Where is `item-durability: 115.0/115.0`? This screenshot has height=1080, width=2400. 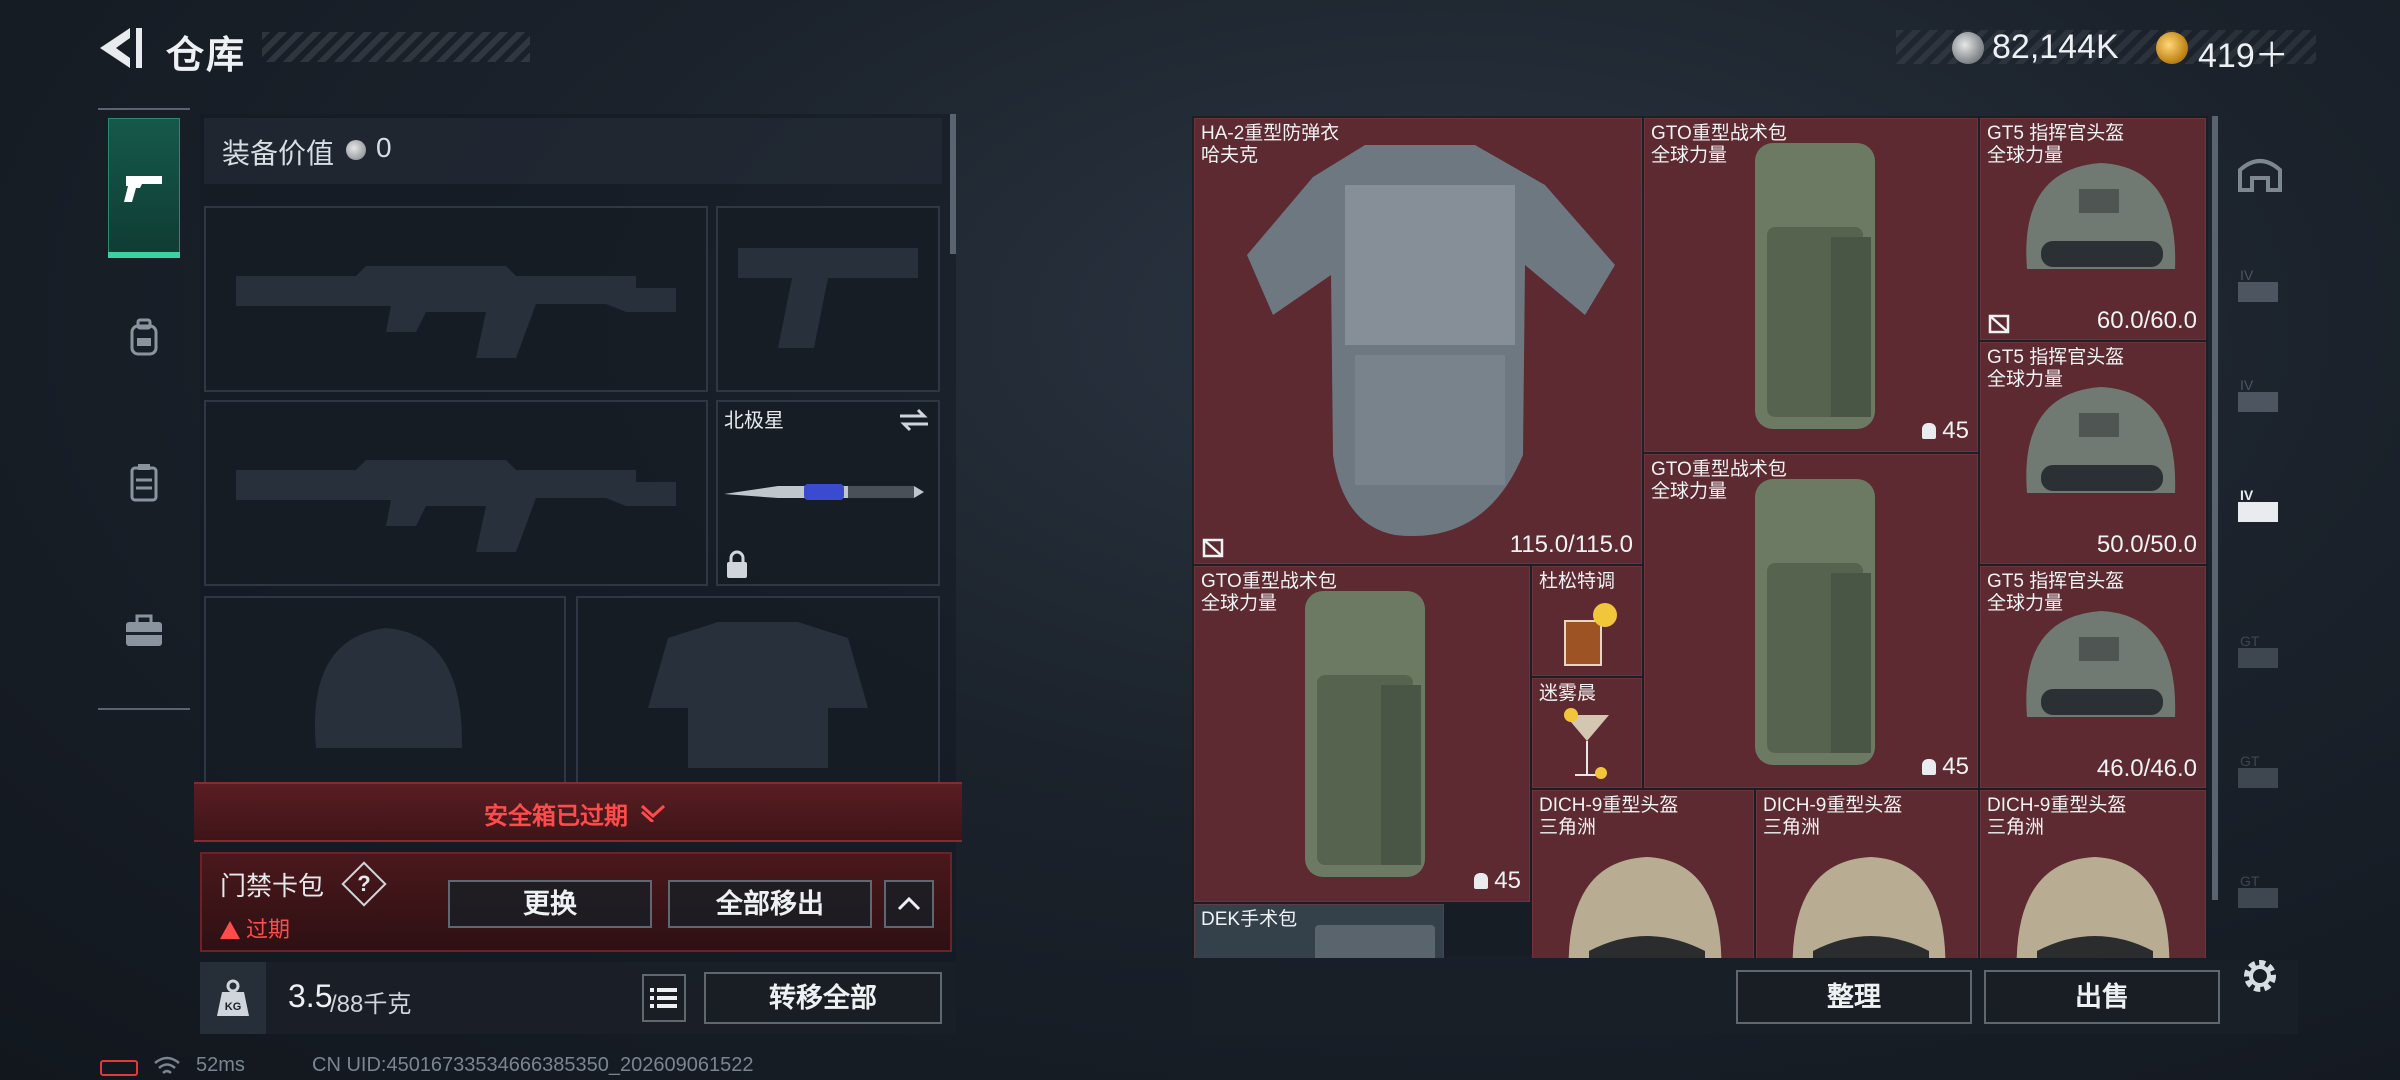 item-durability: 115.0/115.0 is located at coordinates (1571, 544).